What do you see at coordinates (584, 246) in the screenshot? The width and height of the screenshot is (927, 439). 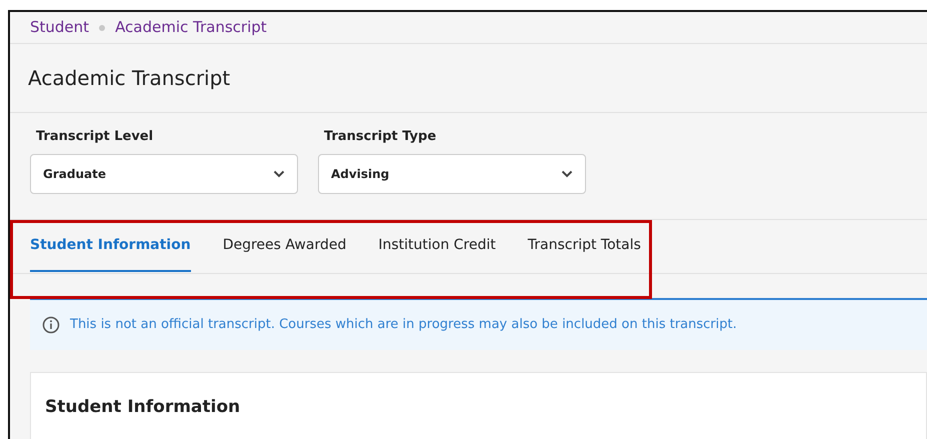 I see `tab: Transcript Totals` at bounding box center [584, 246].